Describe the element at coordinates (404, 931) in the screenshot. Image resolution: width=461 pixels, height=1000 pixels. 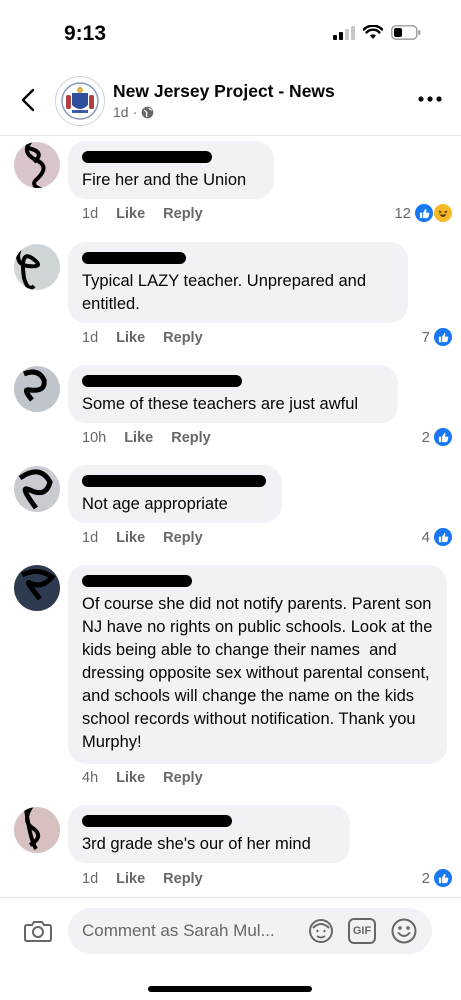
I see `emoji-icon` at that location.